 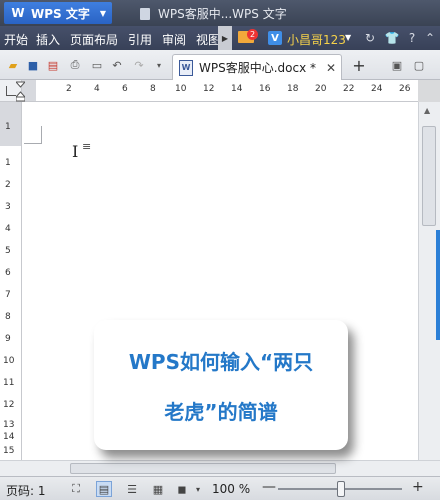 What do you see at coordinates (11, 281) in the screenshot?
I see `vertical-ruler: 1 1 2 3 4 5 6 7 8 9 10 11 12 13 14 15` at bounding box center [11, 281].